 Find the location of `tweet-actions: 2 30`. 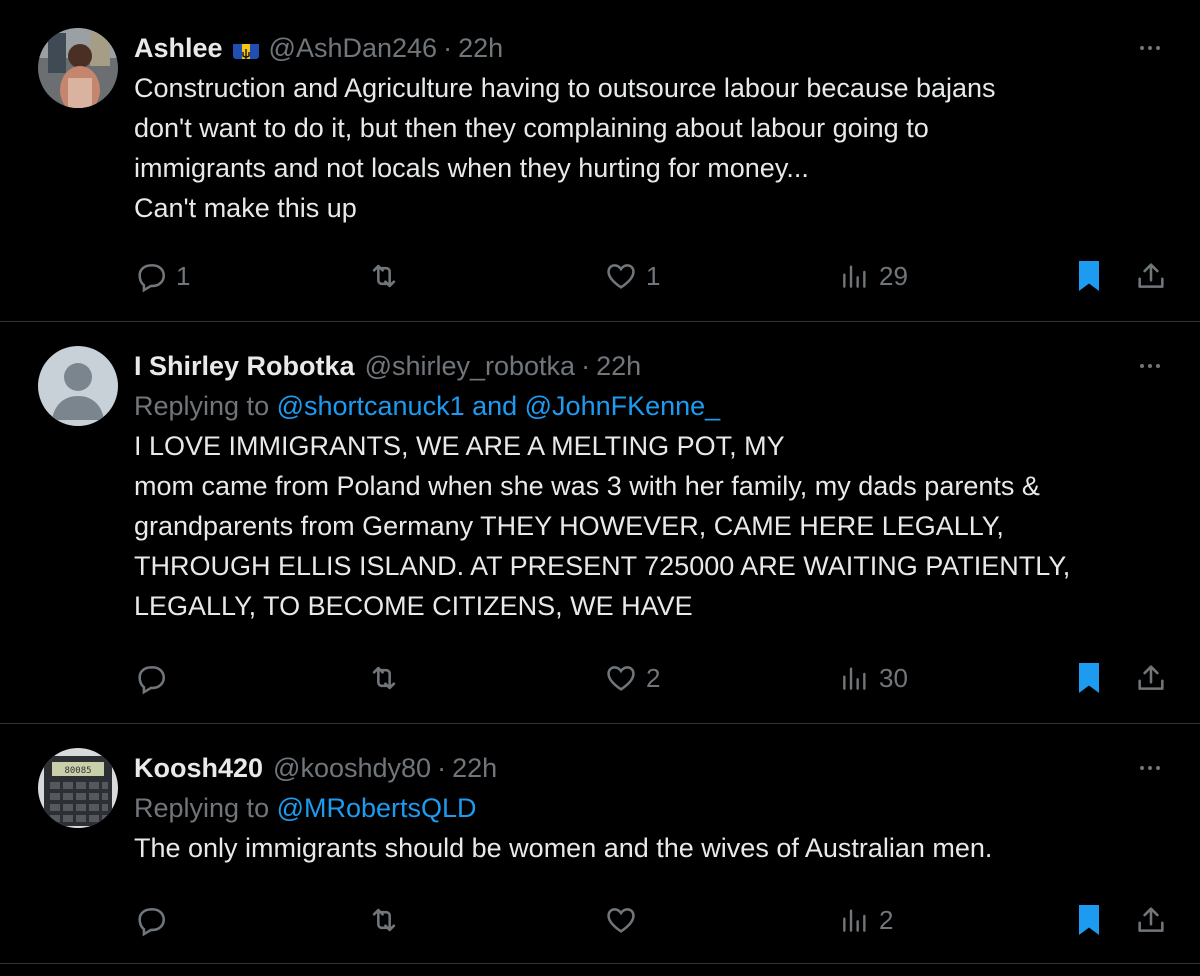

tweet-actions: 2 30 is located at coordinates (654, 678).